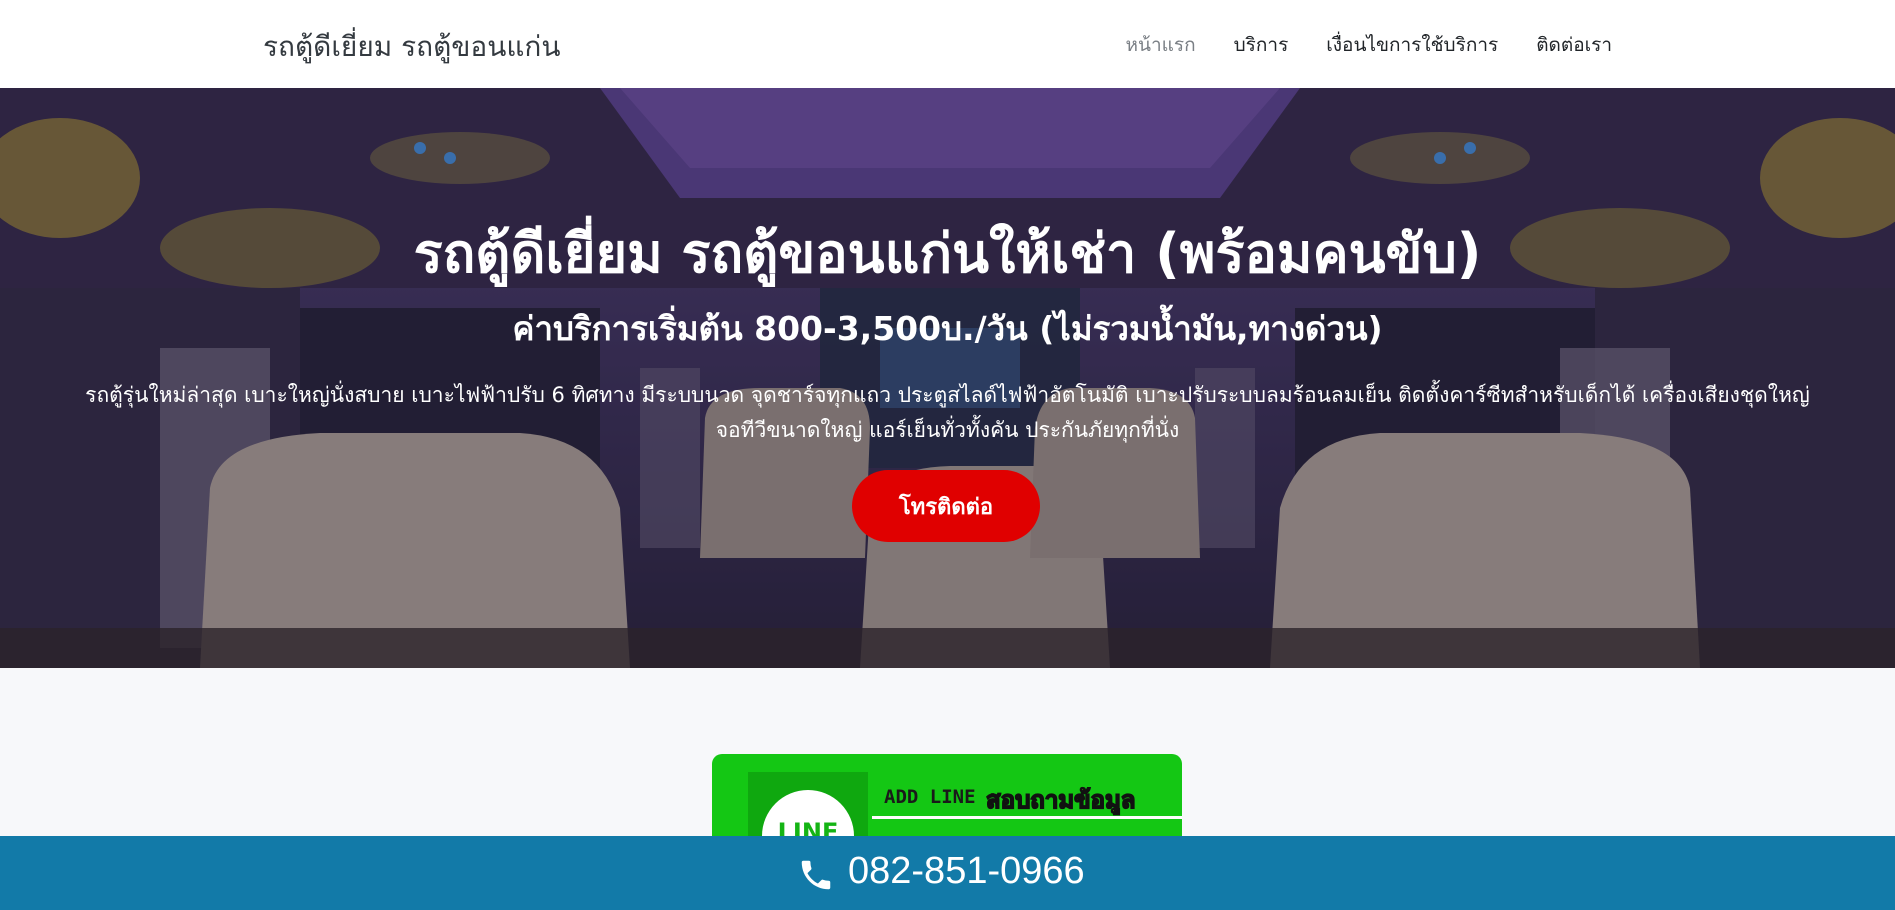 This screenshot has width=1895, height=910. I want to click on call-button: โทรติดต่อ, so click(946, 506).